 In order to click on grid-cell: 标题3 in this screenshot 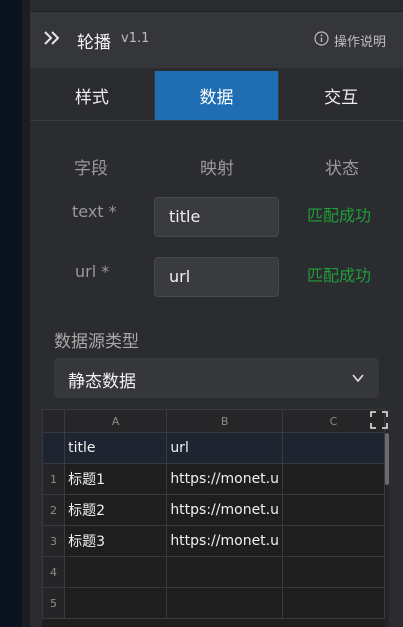, I will do `click(116, 541)`.